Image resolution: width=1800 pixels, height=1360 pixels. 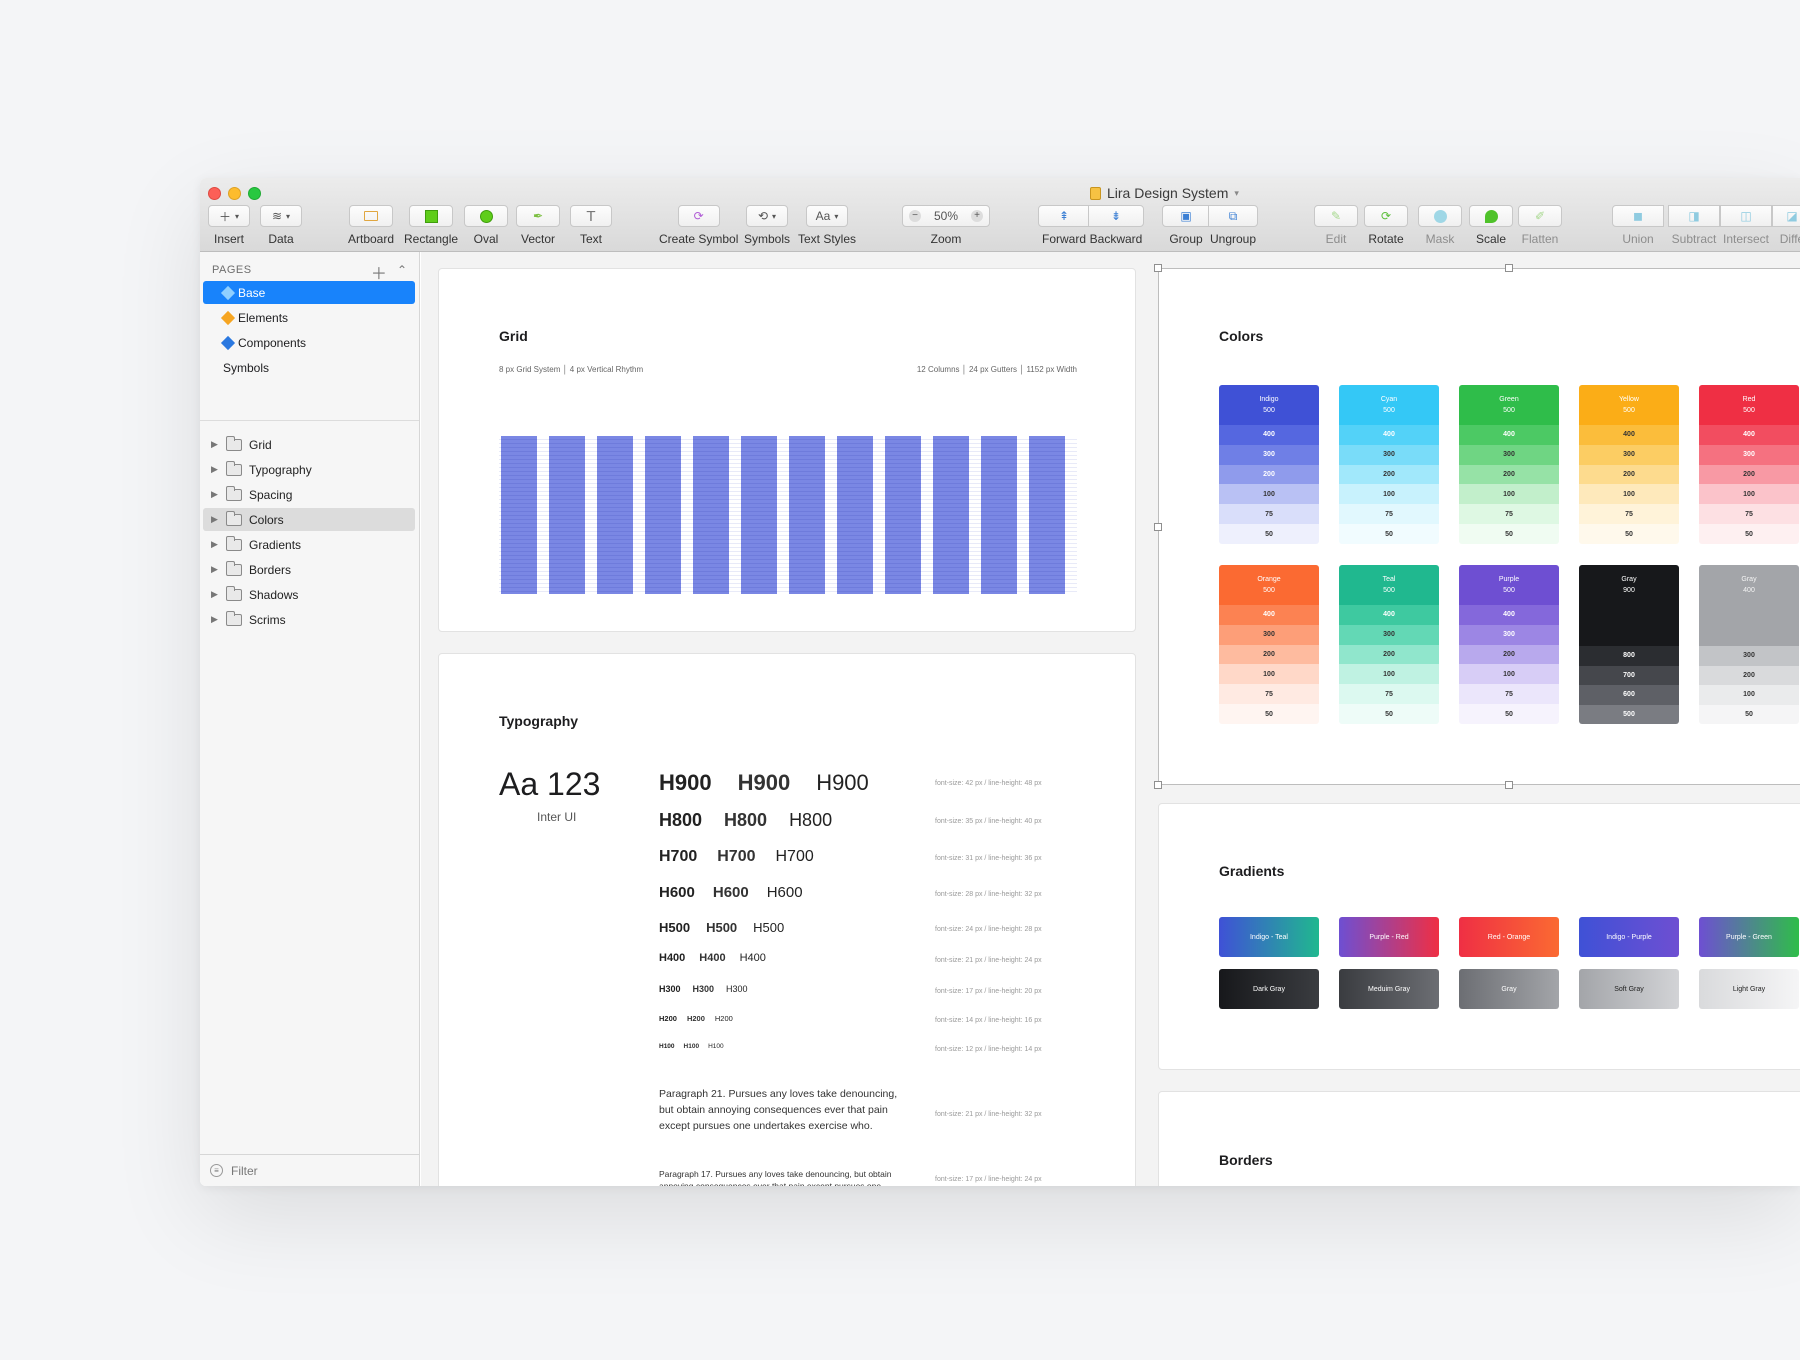 I want to click on gradient-swatch: Purple - Green, so click(x=1749, y=937).